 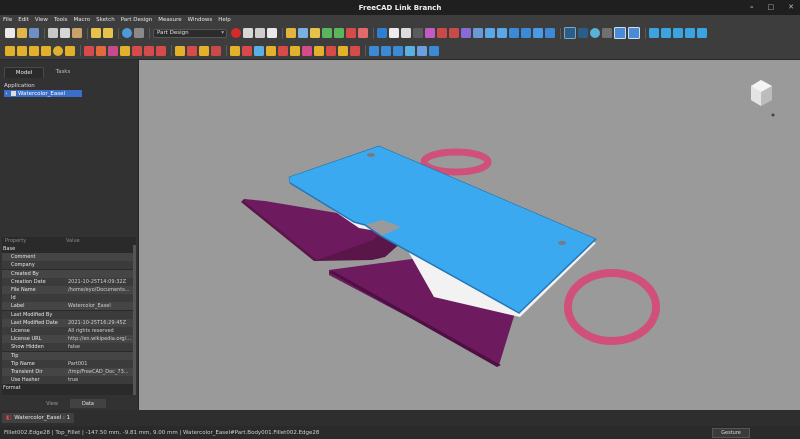 I want to click on nav-cube-menu-icon, so click(x=773, y=115).